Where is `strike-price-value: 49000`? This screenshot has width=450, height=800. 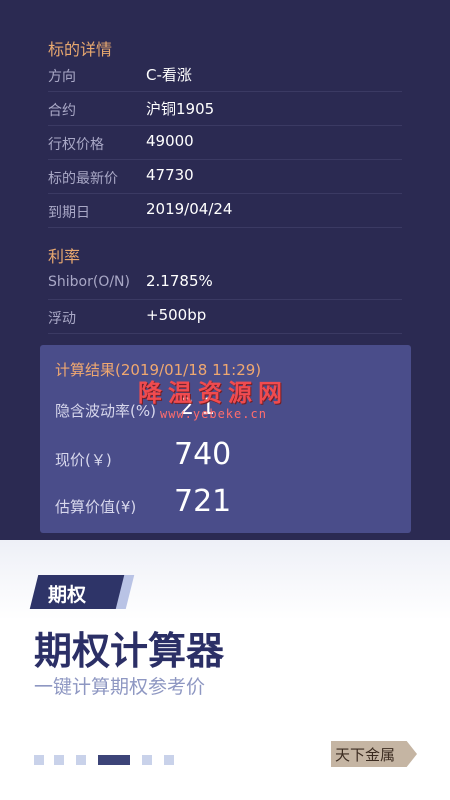
strike-price-value: 49000 is located at coordinates (170, 141).